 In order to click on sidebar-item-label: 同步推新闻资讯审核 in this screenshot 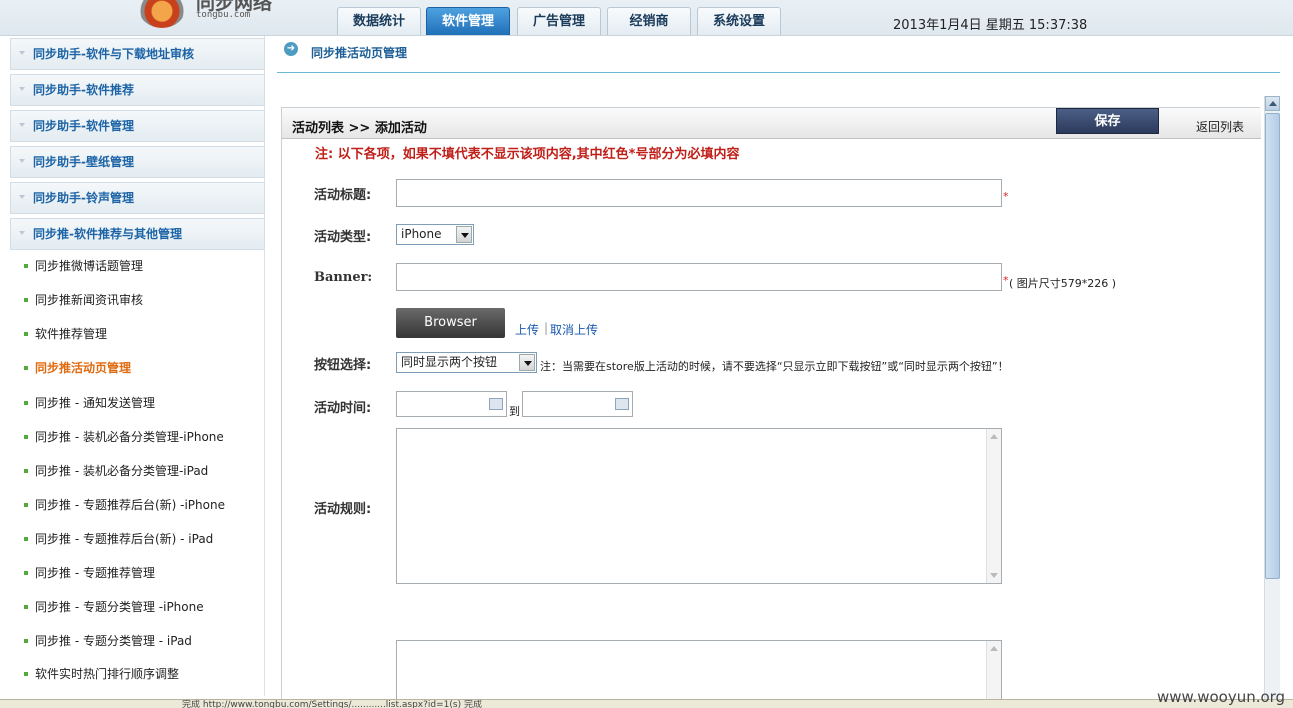, I will do `click(89, 300)`.